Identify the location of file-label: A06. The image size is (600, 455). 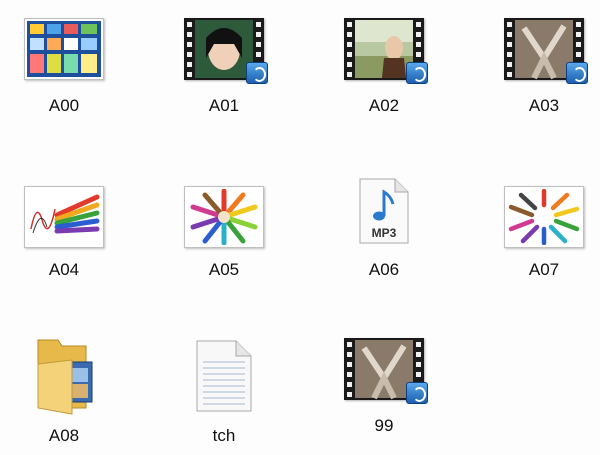
(384, 269).